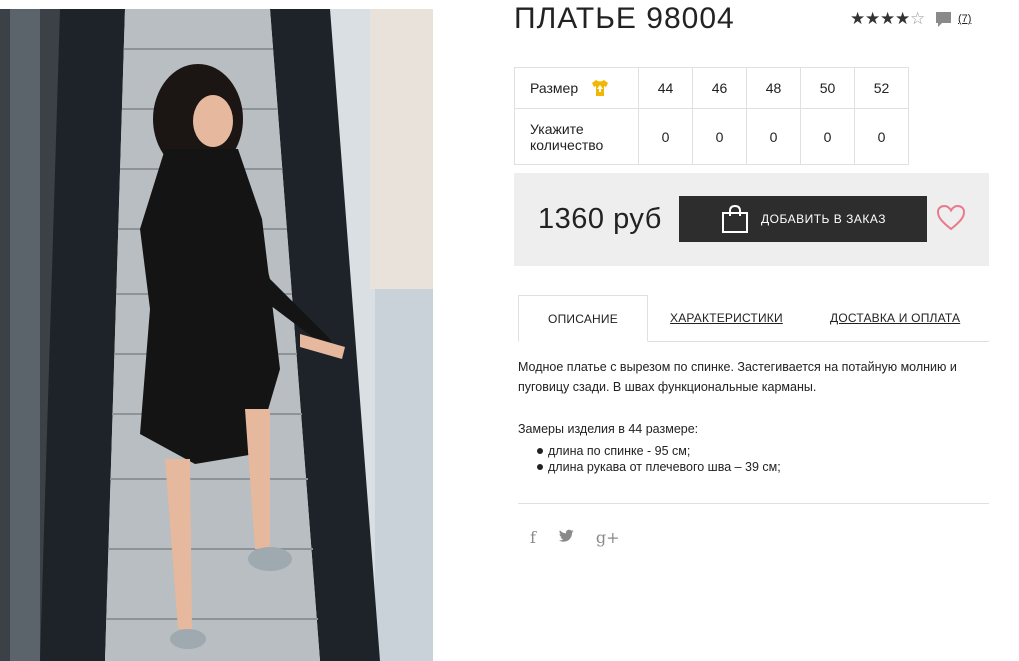 Image resolution: width=1019 pixels, height=661 pixels. I want to click on price-box: 1360 руб ДОБАВИТЬ В ЗАКАЗ, so click(751, 219).